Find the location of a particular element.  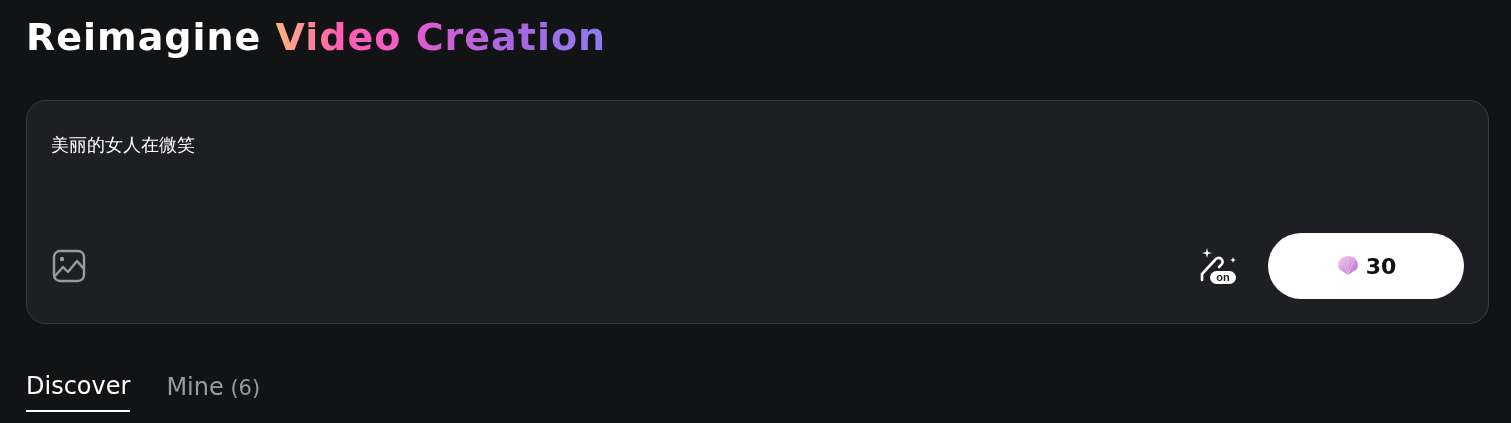

image-upload-icon is located at coordinates (69, 266).